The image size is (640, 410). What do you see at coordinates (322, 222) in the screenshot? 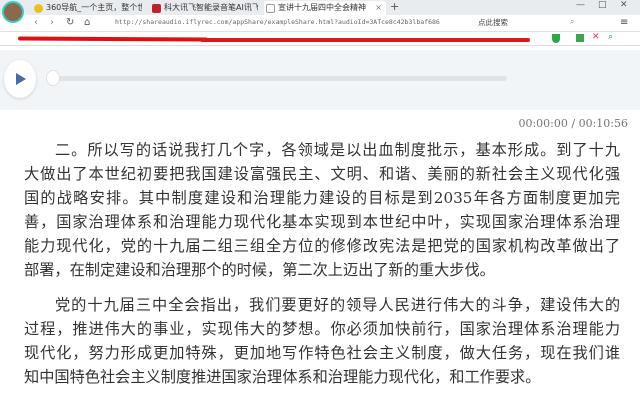
I see `transcript-line: 善，国家治理体系和治理能力现代化基本实现到本世纪中叶，实现国家治理体系治理` at bounding box center [322, 222].